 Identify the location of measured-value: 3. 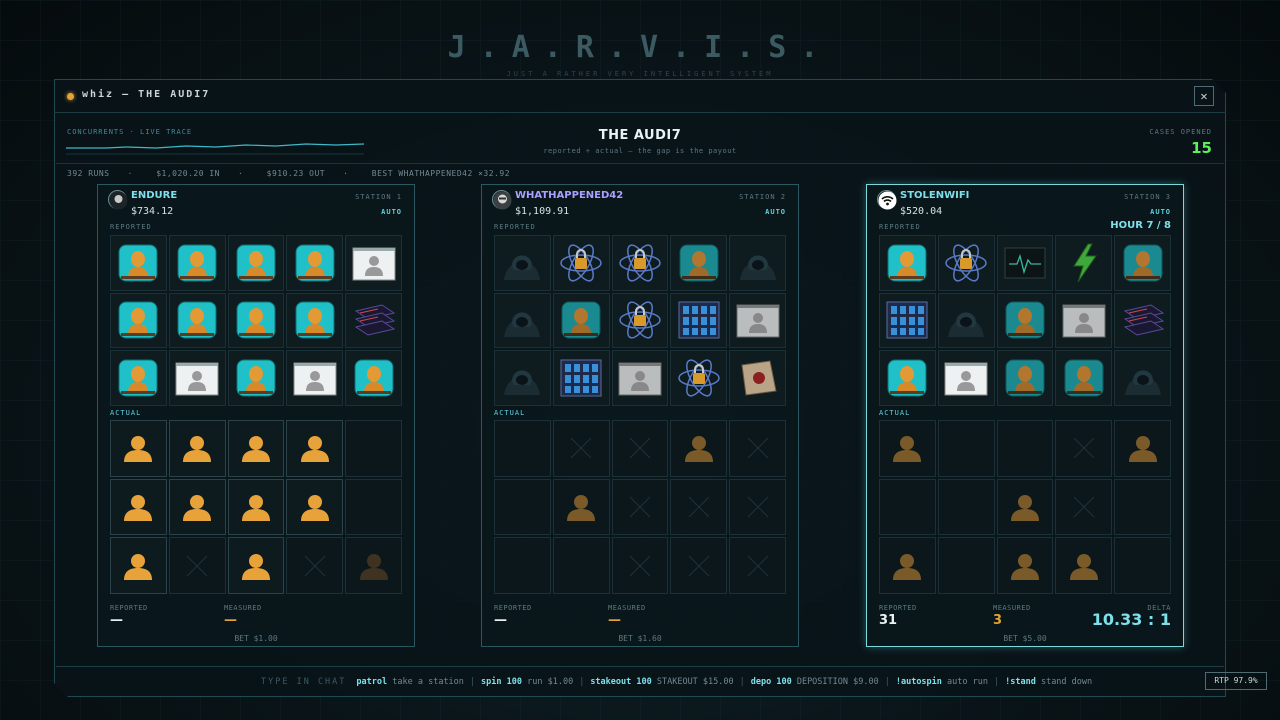
(998, 620).